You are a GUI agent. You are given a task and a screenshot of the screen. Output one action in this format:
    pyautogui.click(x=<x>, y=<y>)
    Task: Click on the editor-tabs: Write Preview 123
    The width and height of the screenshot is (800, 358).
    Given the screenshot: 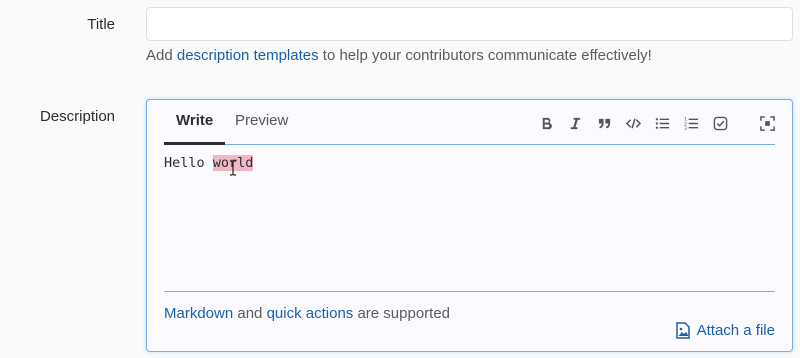 What is the action you would take?
    pyautogui.click(x=469, y=122)
    